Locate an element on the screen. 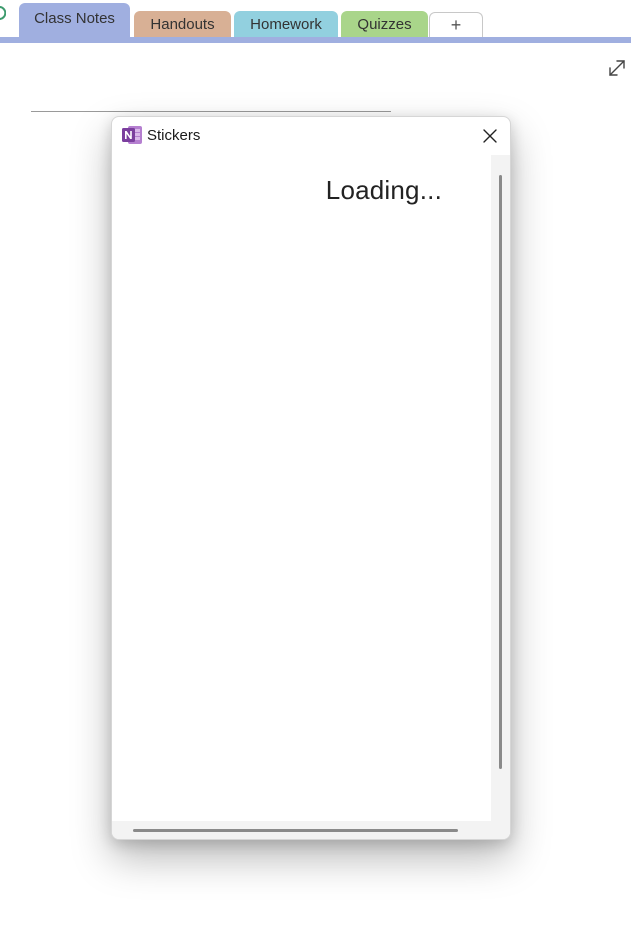  plus-icon: + is located at coordinates (456, 24).